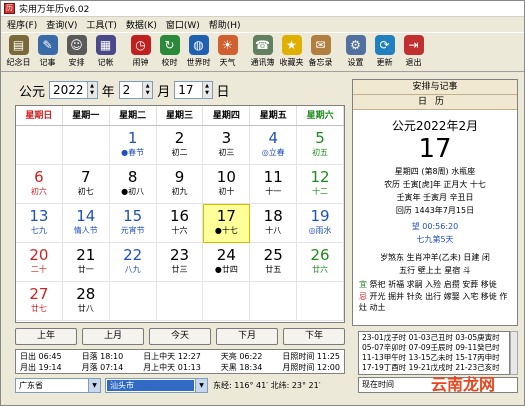 The height and width of the screenshot is (406, 525). What do you see at coordinates (435, 87) in the screenshot?
I see `schedule-tab: 安排与记事` at bounding box center [435, 87].